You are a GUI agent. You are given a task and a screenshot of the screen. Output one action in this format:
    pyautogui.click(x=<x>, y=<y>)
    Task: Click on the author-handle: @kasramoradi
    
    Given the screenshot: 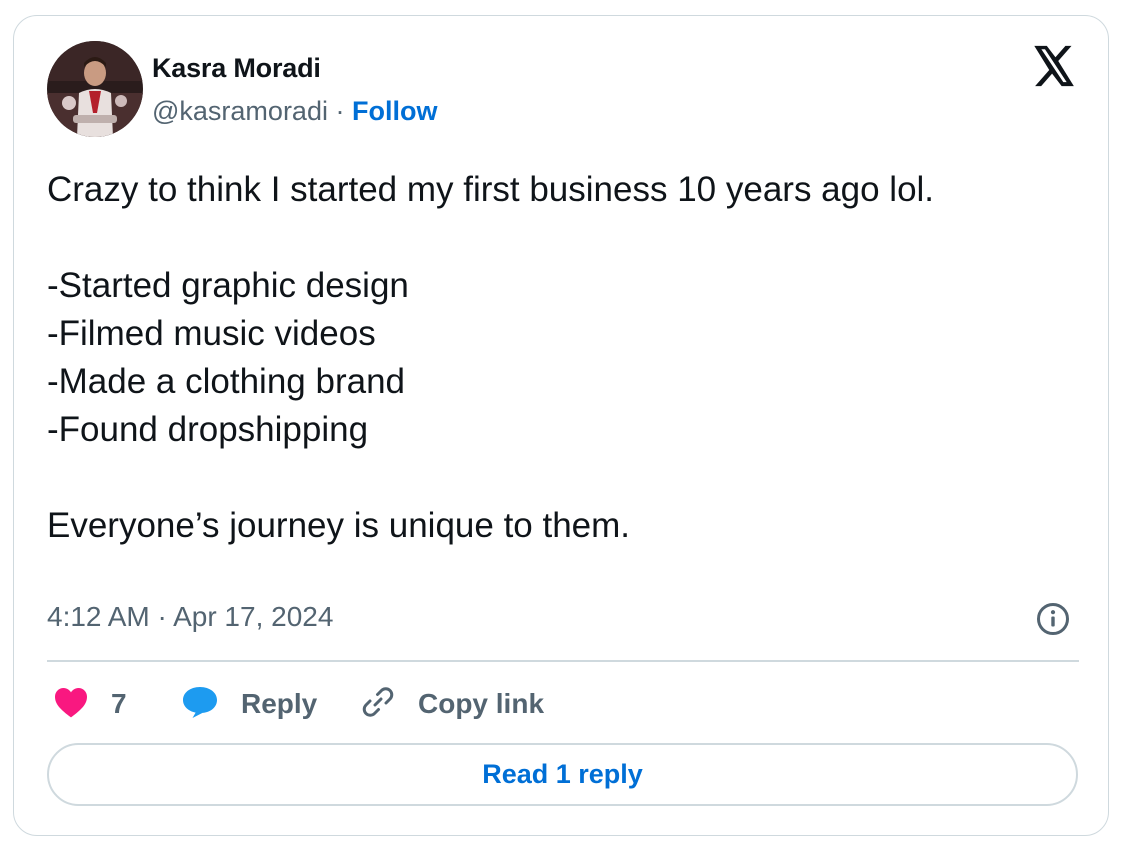 What is the action you would take?
    pyautogui.click(x=240, y=111)
    